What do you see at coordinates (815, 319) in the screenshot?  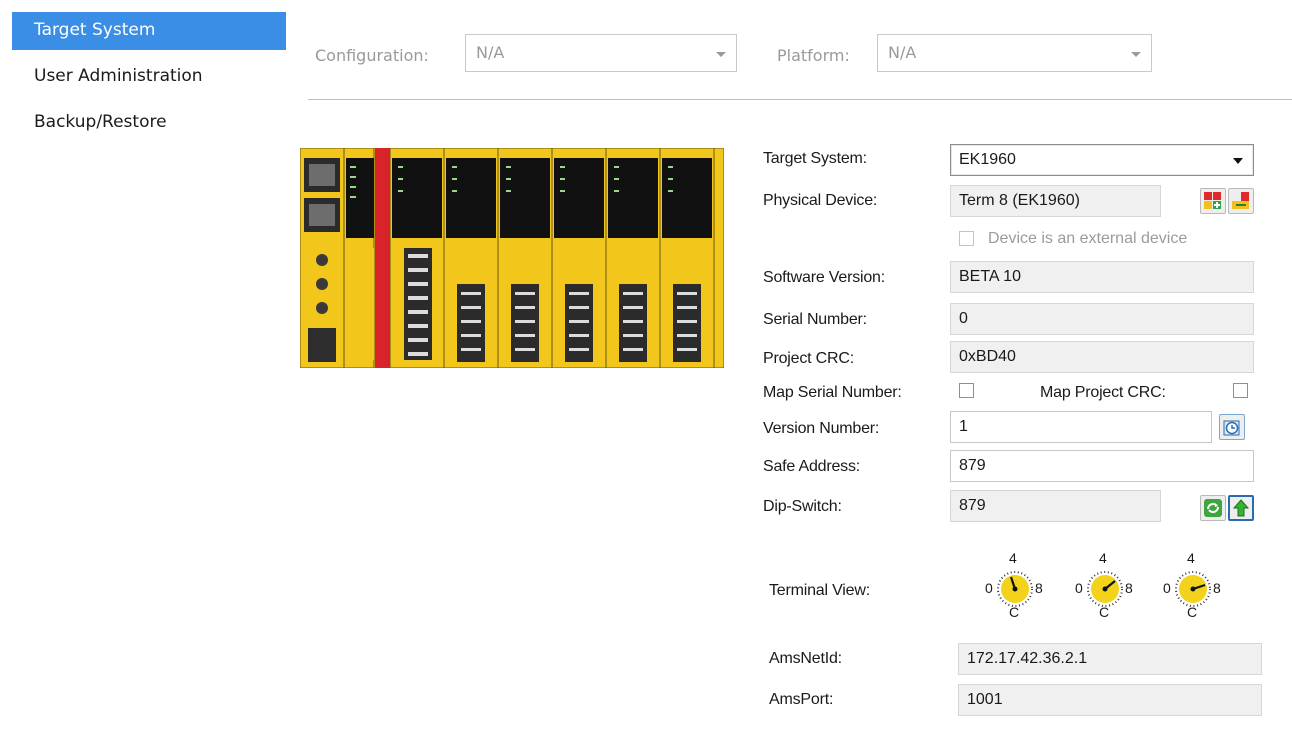 I see `serial-number-label: Serial Number:` at bounding box center [815, 319].